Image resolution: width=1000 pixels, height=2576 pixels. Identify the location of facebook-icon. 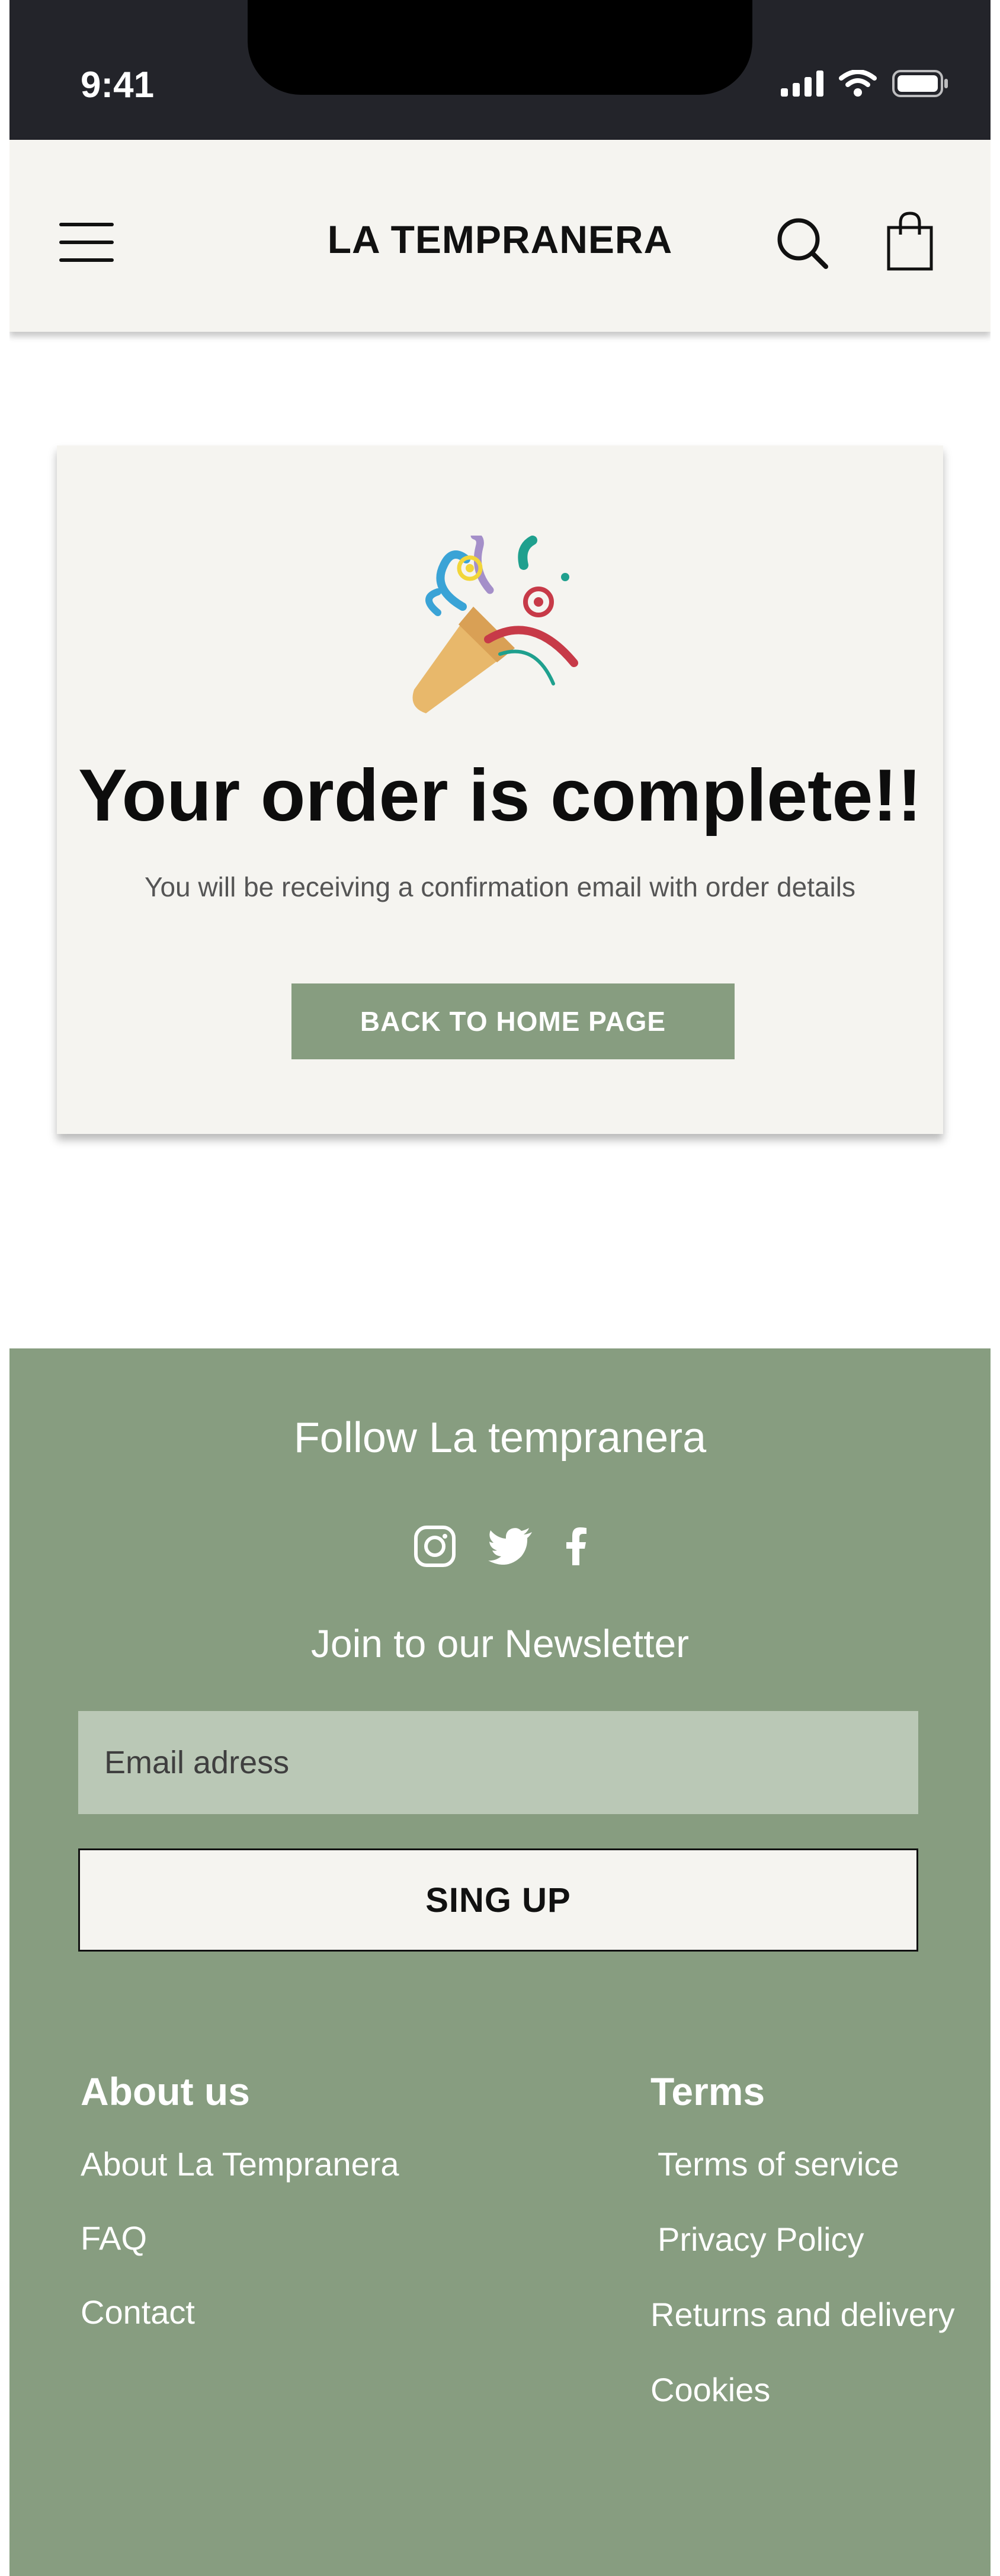
(575, 1546).